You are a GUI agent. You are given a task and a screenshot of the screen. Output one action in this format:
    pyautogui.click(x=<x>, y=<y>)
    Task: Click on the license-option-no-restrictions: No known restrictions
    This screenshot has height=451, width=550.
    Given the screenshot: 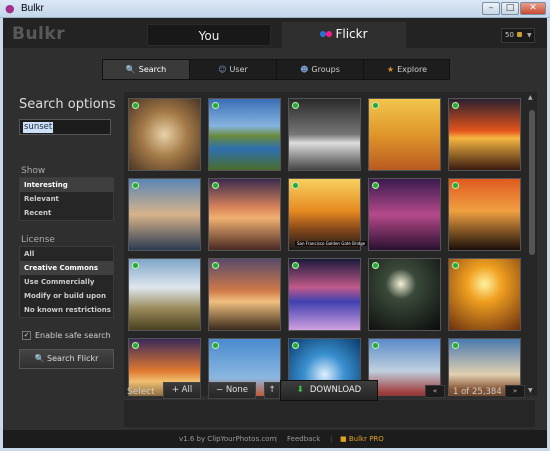 What is the action you would take?
    pyautogui.click(x=66, y=310)
    